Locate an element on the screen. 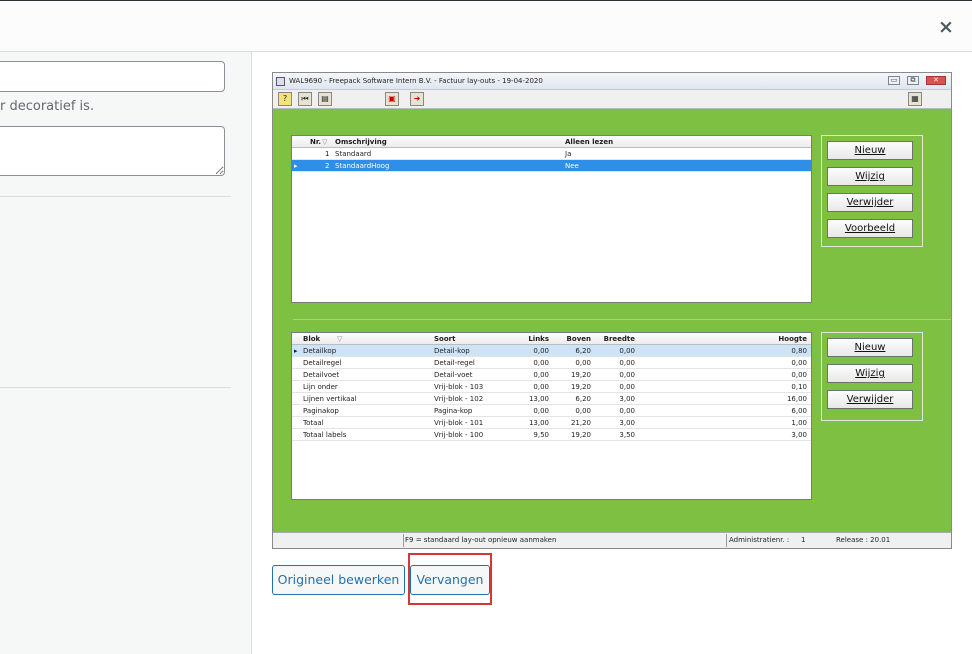 This screenshot has height=654, width=972. cell-hoogte: 0,80 is located at coordinates (799, 351).